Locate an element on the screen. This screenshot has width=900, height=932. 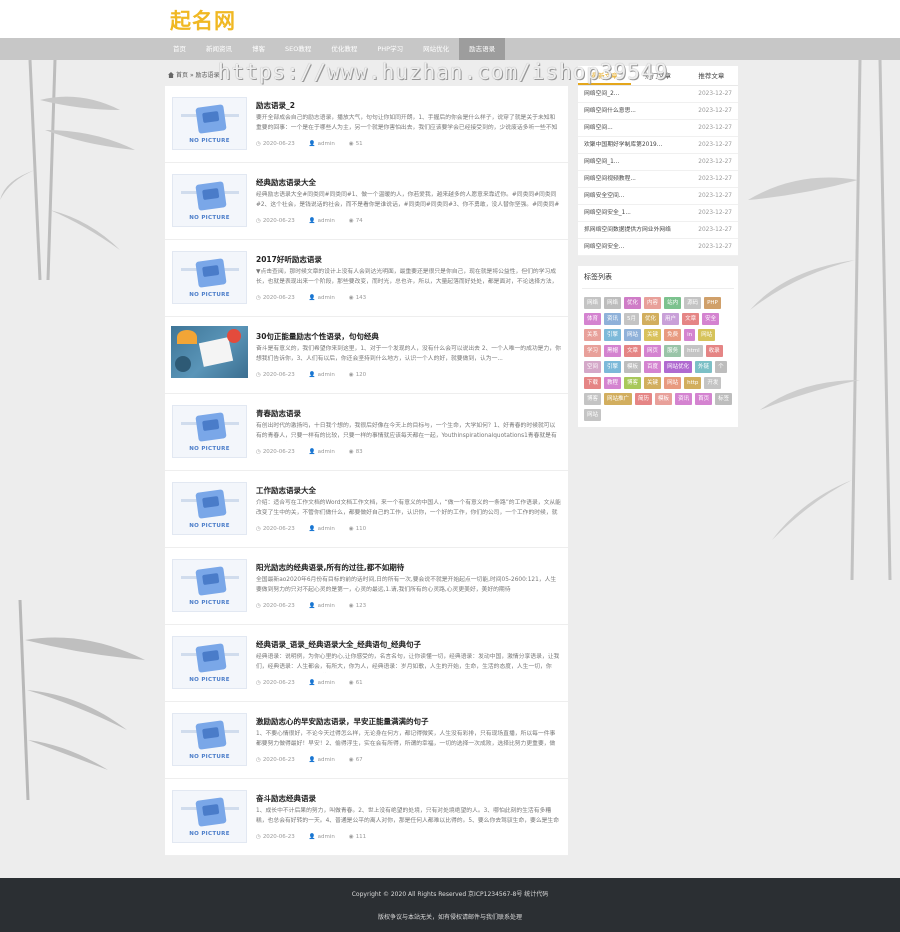
tag-item: 安全 is located at coordinates (711, 319).